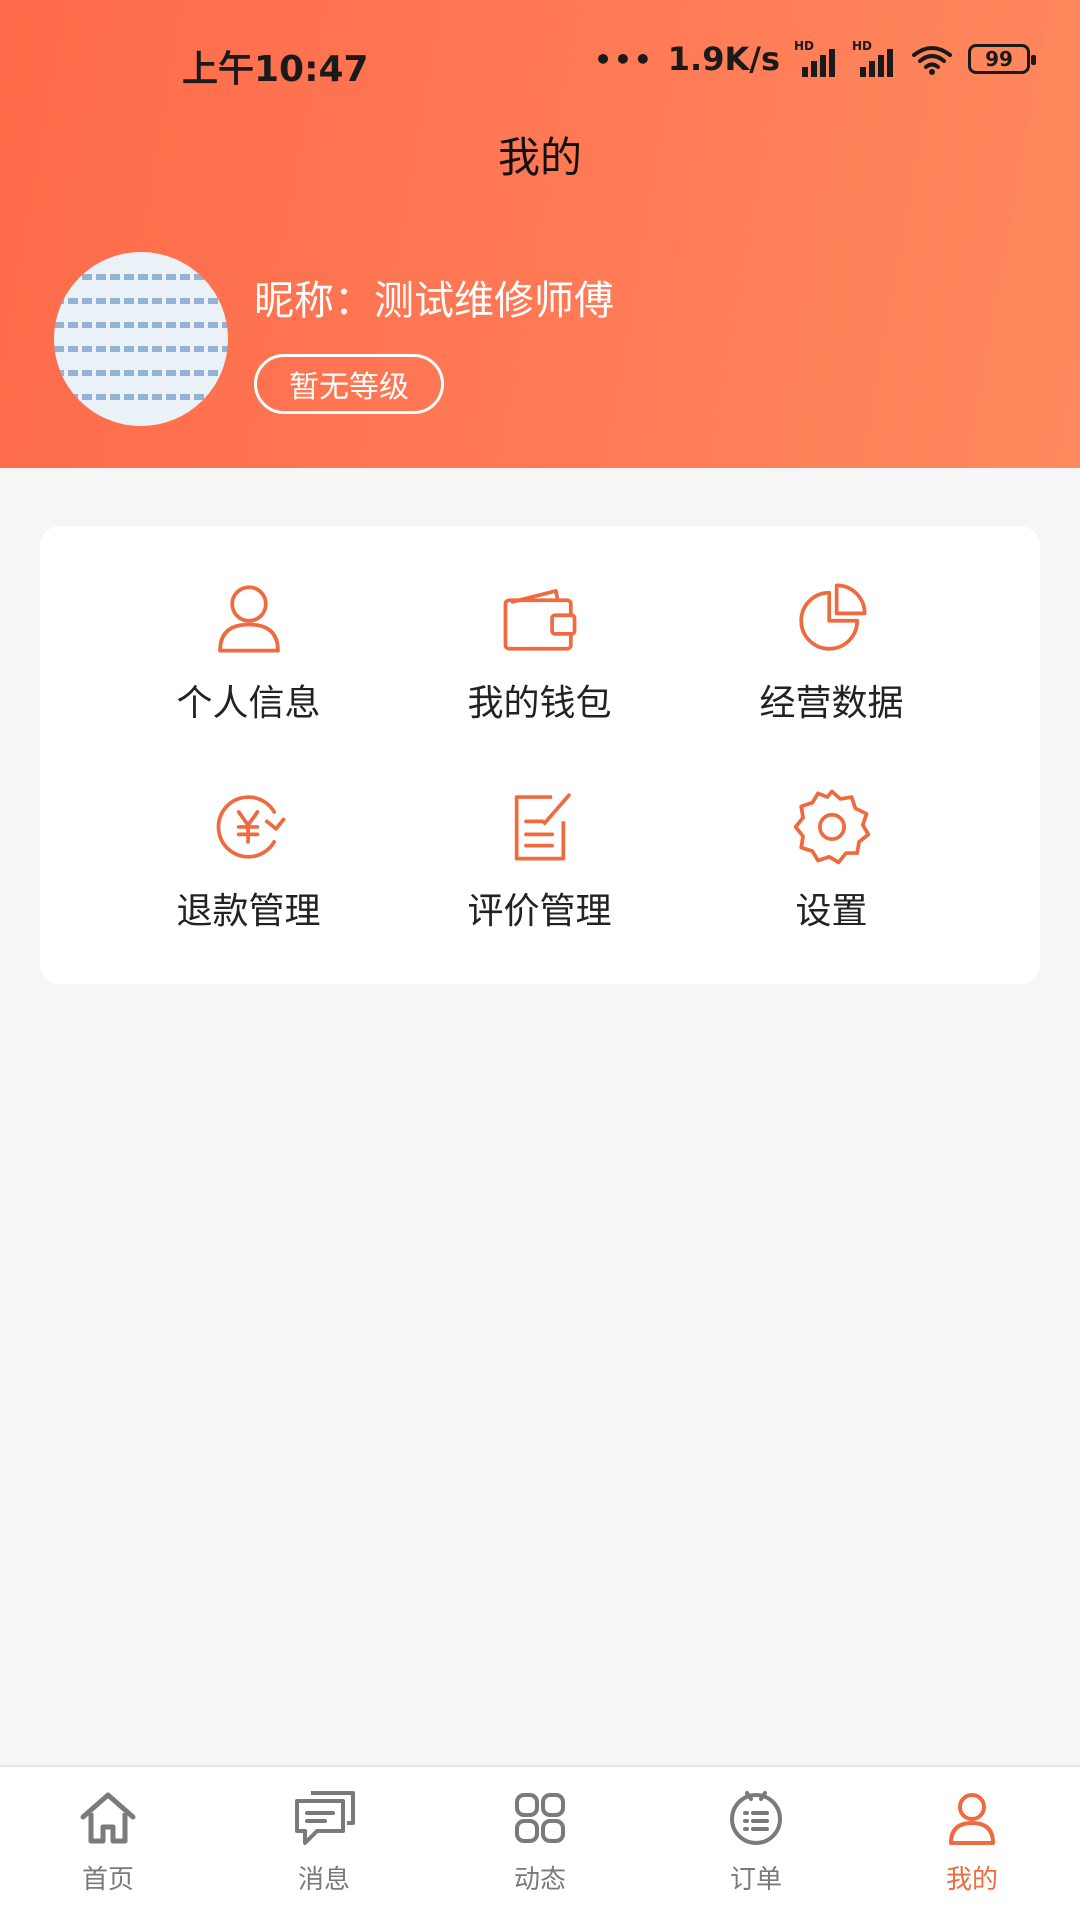 The width and height of the screenshot is (1080, 1920). Describe the element at coordinates (540, 1818) in the screenshot. I see `apps-icon` at that location.